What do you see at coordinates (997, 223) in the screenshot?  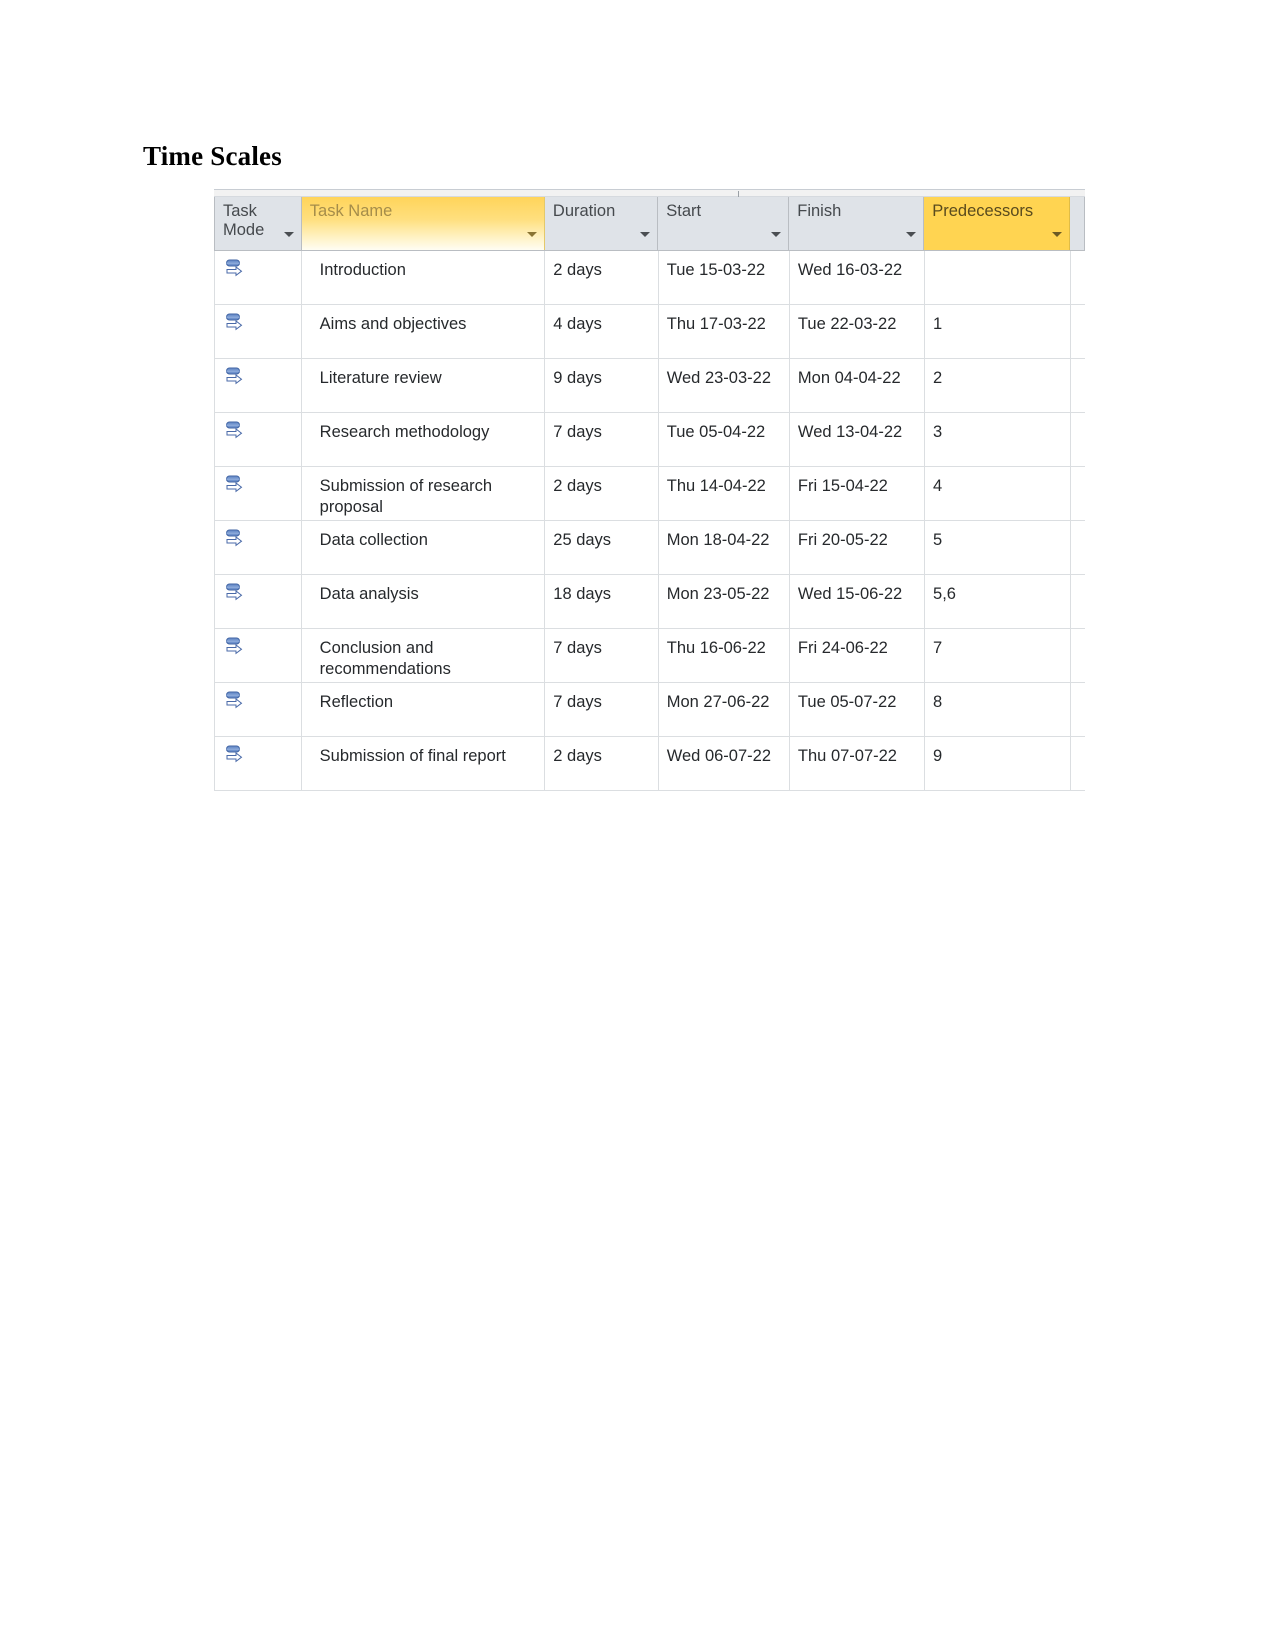 I see `column-header-predecessors: Predecessors` at bounding box center [997, 223].